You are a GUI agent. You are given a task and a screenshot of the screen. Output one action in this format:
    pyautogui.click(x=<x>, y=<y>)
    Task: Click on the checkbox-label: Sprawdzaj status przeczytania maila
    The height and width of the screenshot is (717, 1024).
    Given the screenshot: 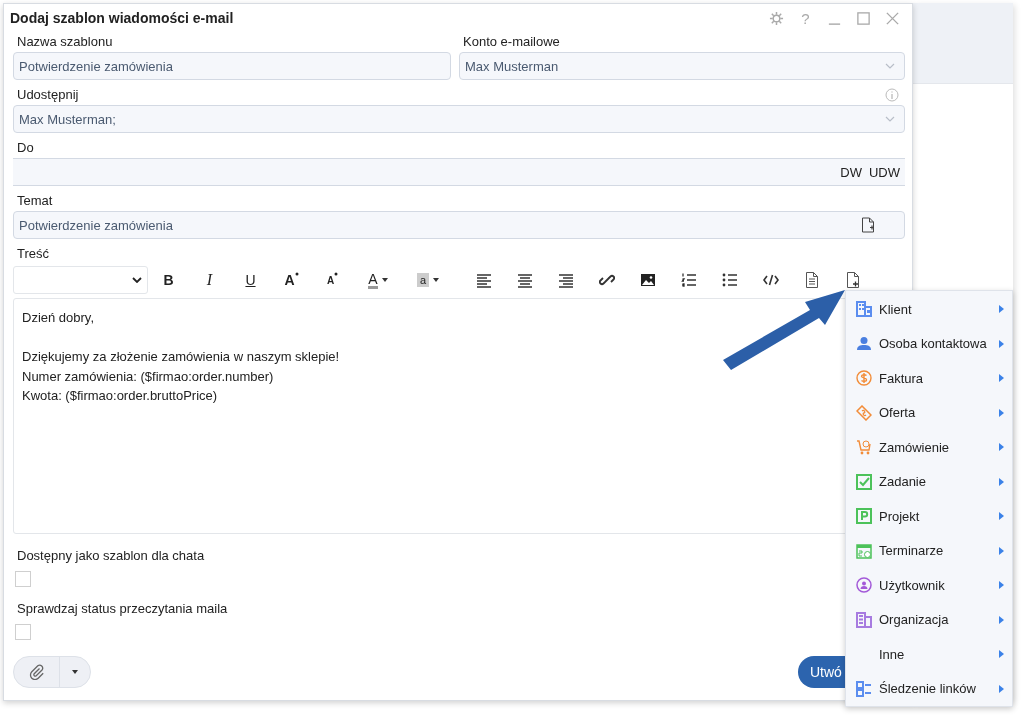 What is the action you would take?
    pyautogui.click(x=122, y=609)
    